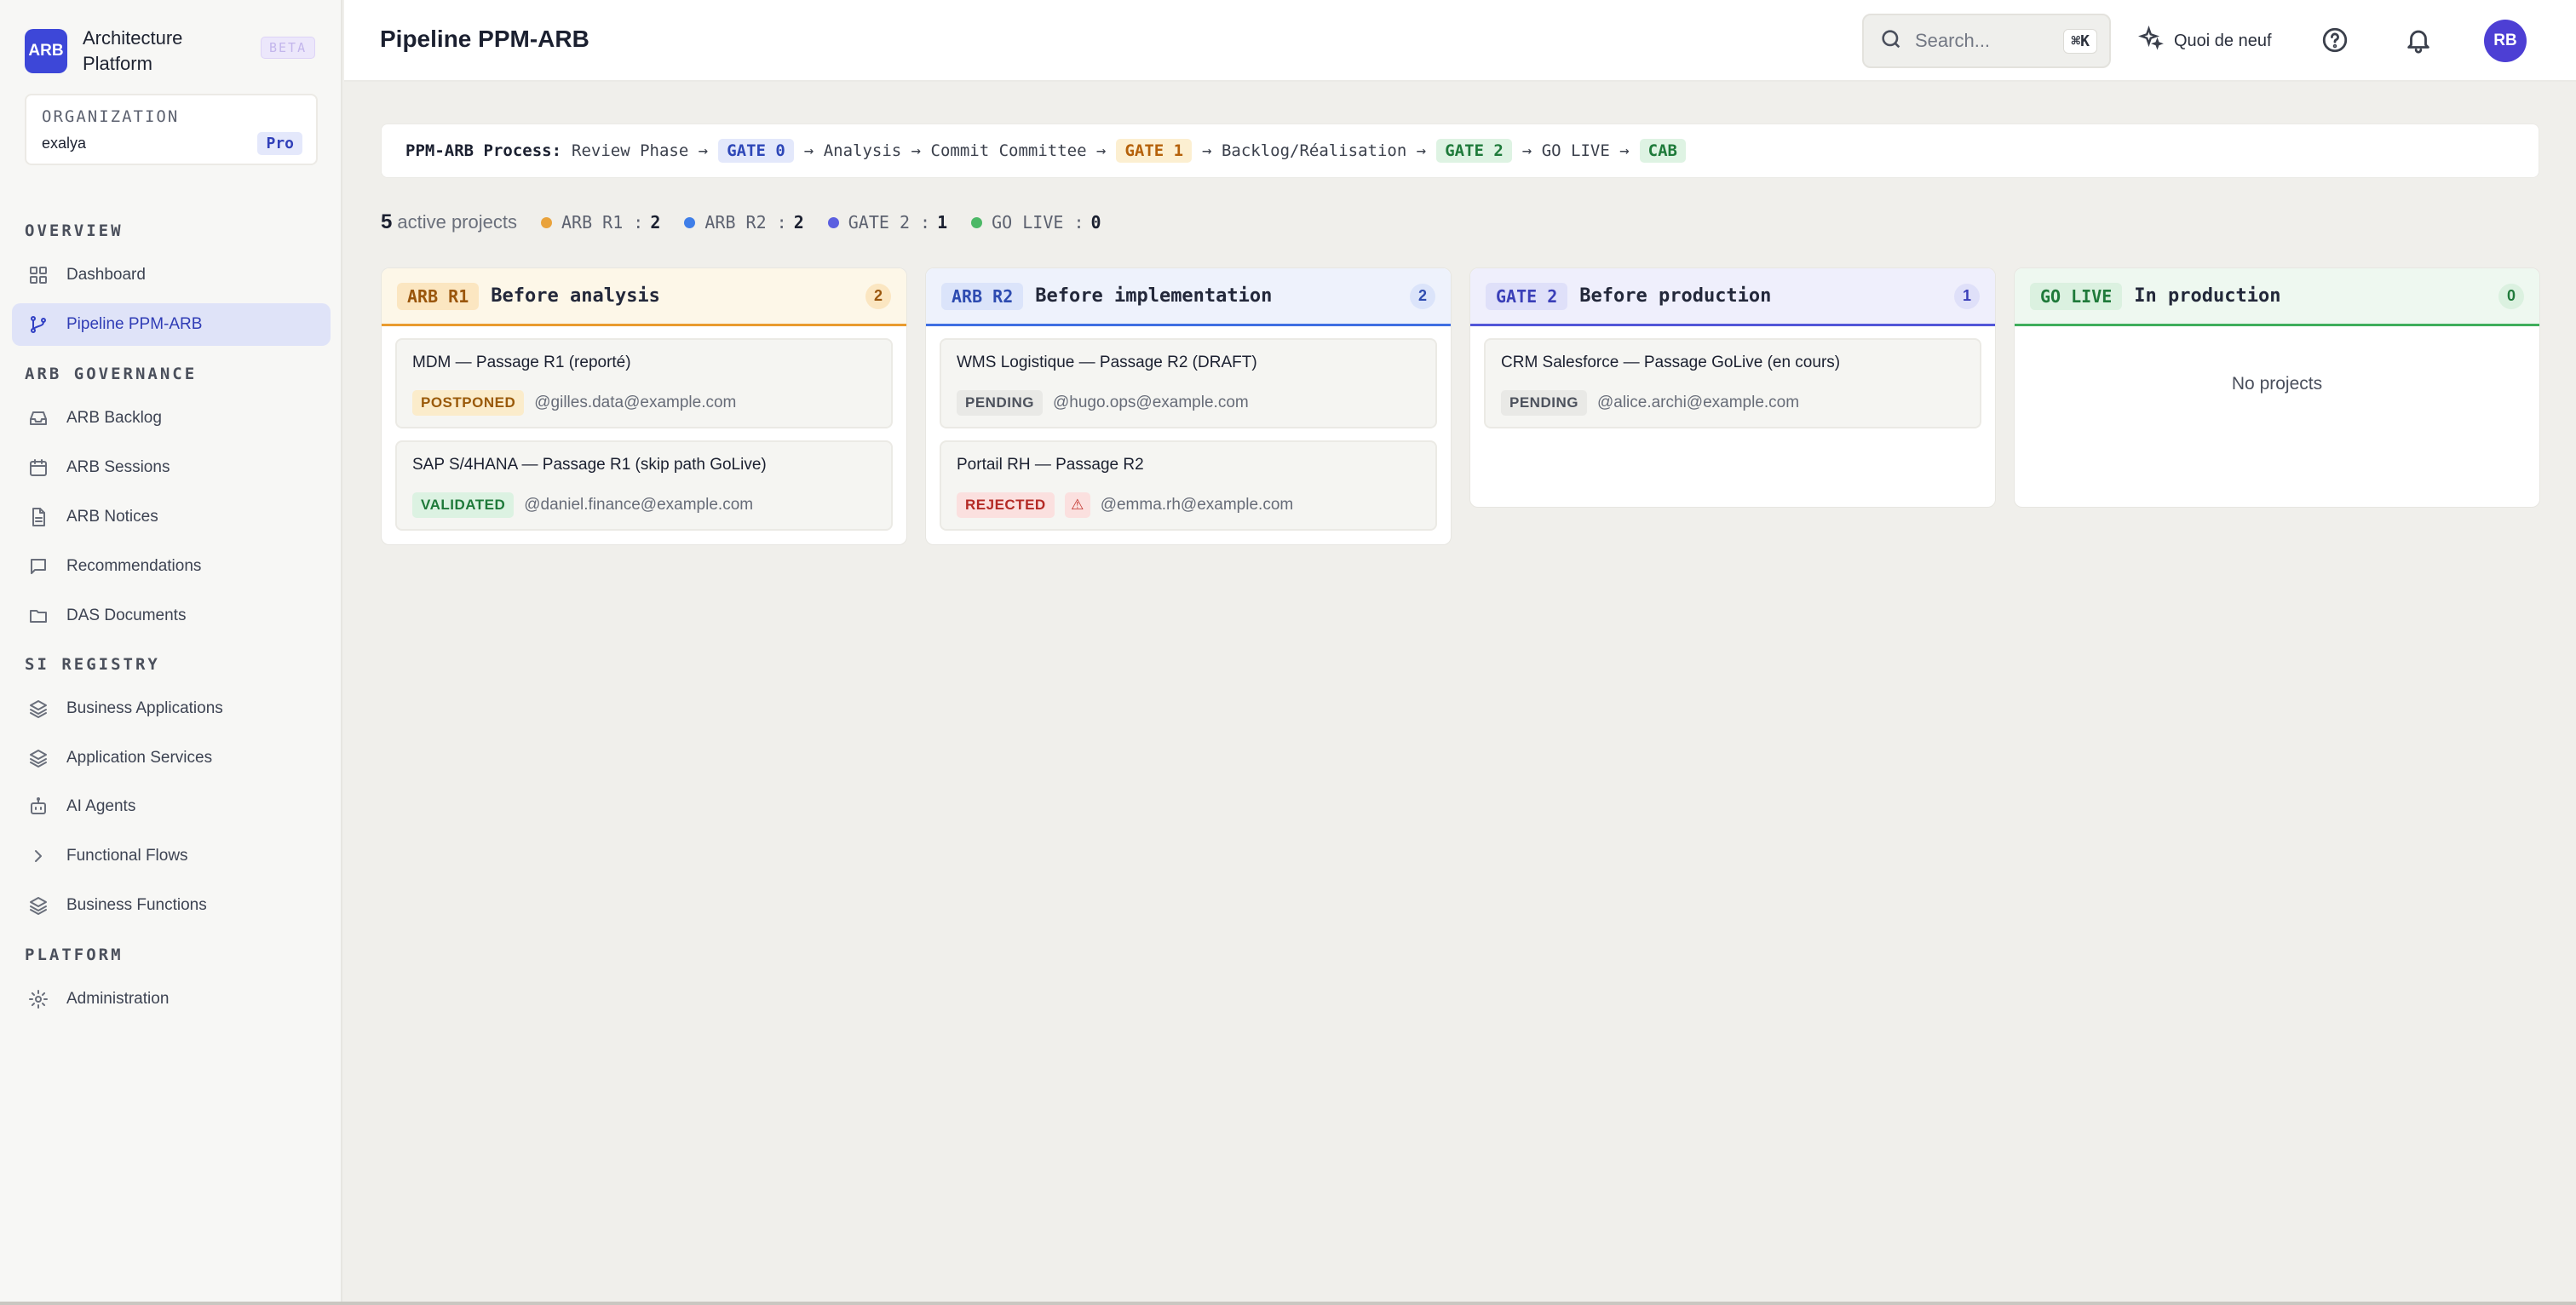 This screenshot has width=2576, height=1305. I want to click on window-bottom-edge, so click(1288, 1303).